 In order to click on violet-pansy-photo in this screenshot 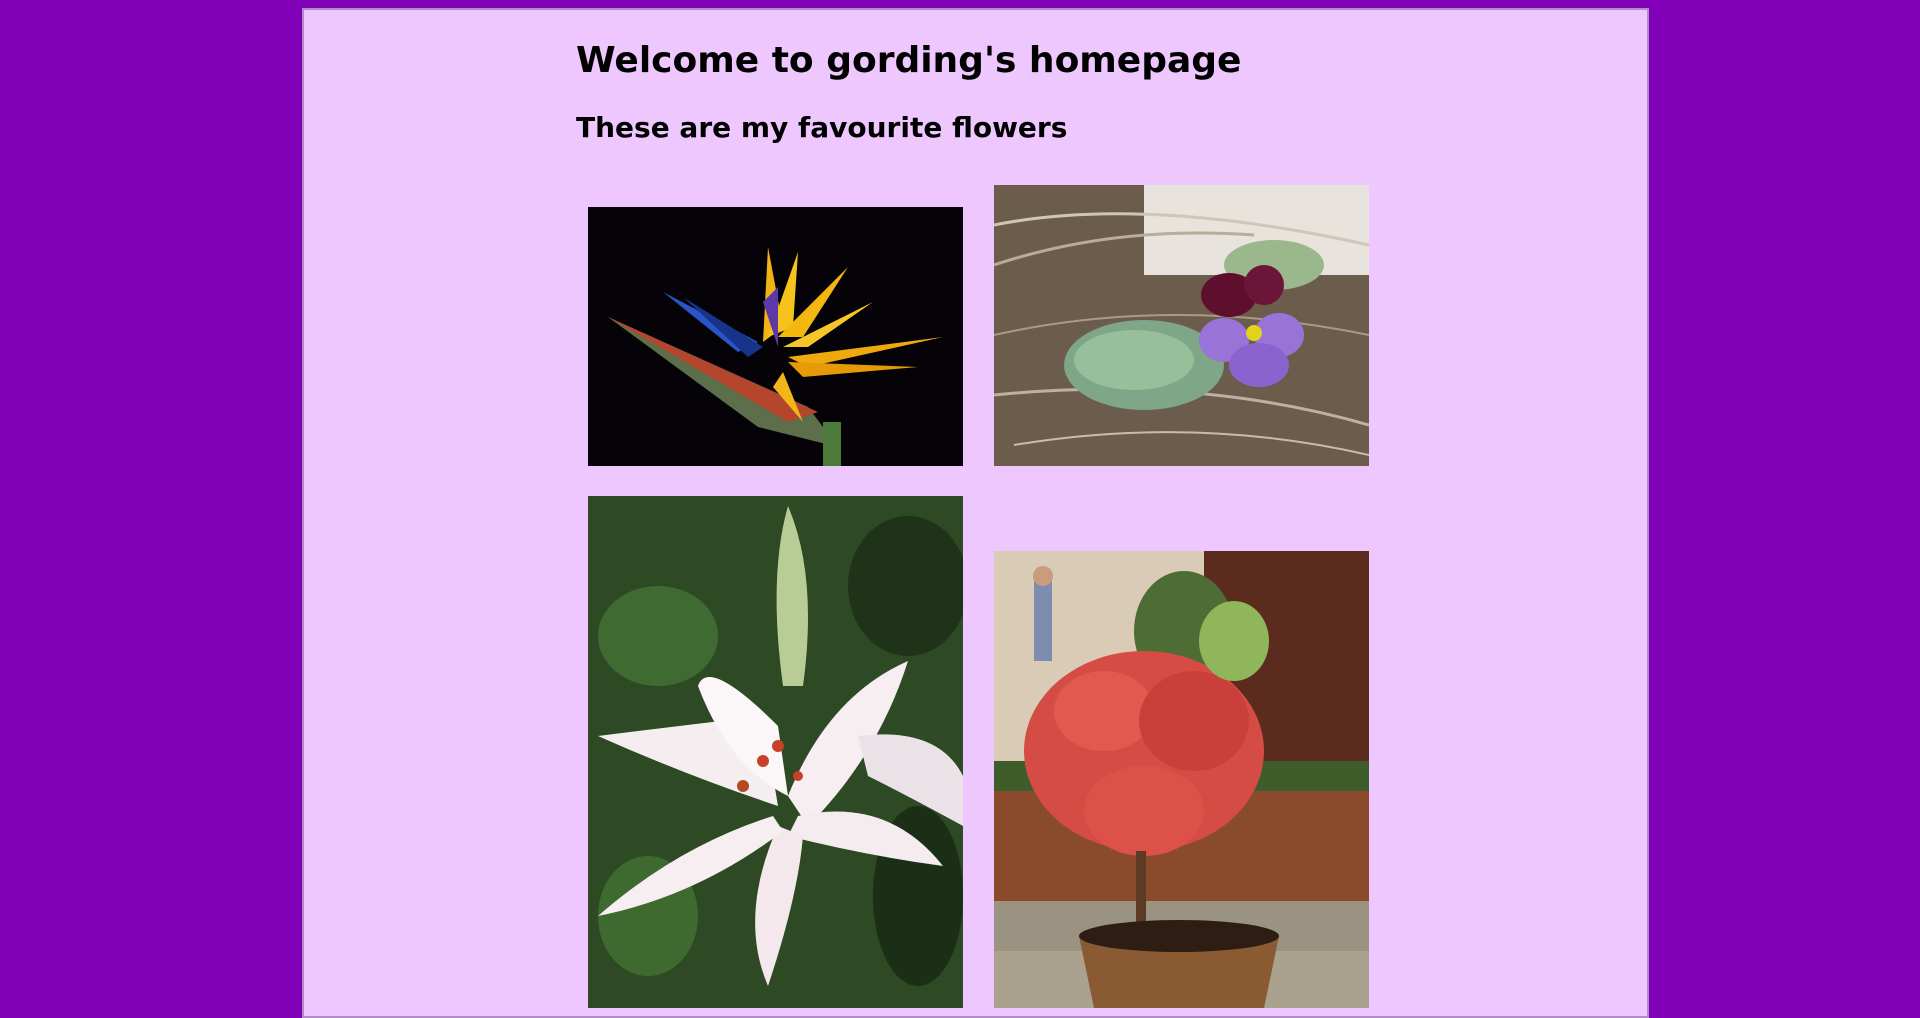, I will do `click(1181, 325)`.